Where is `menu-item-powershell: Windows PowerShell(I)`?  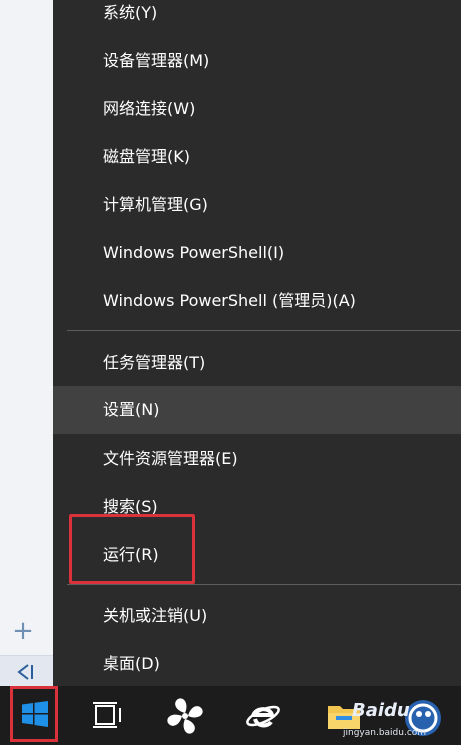 menu-item-powershell: Windows PowerShell(I) is located at coordinates (257, 253).